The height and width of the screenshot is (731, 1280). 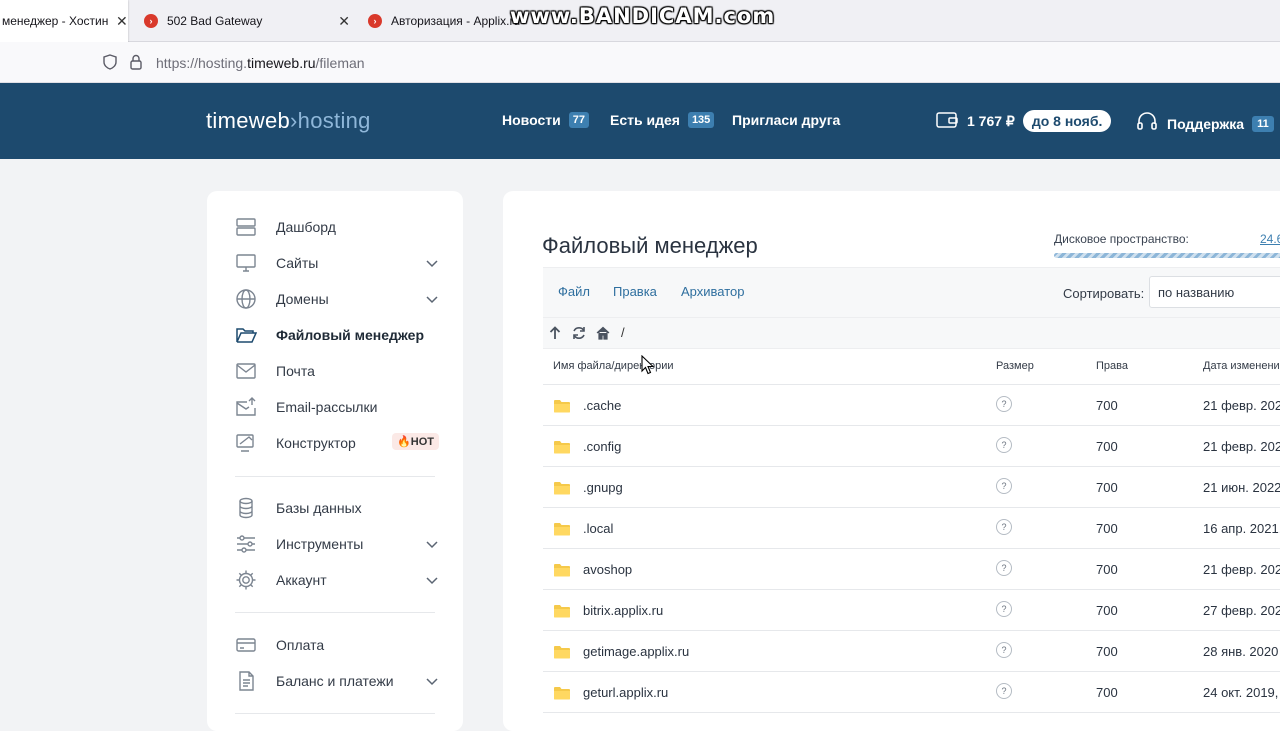 I want to click on file-date: 24 окт. 2019,, so click(x=1241, y=692).